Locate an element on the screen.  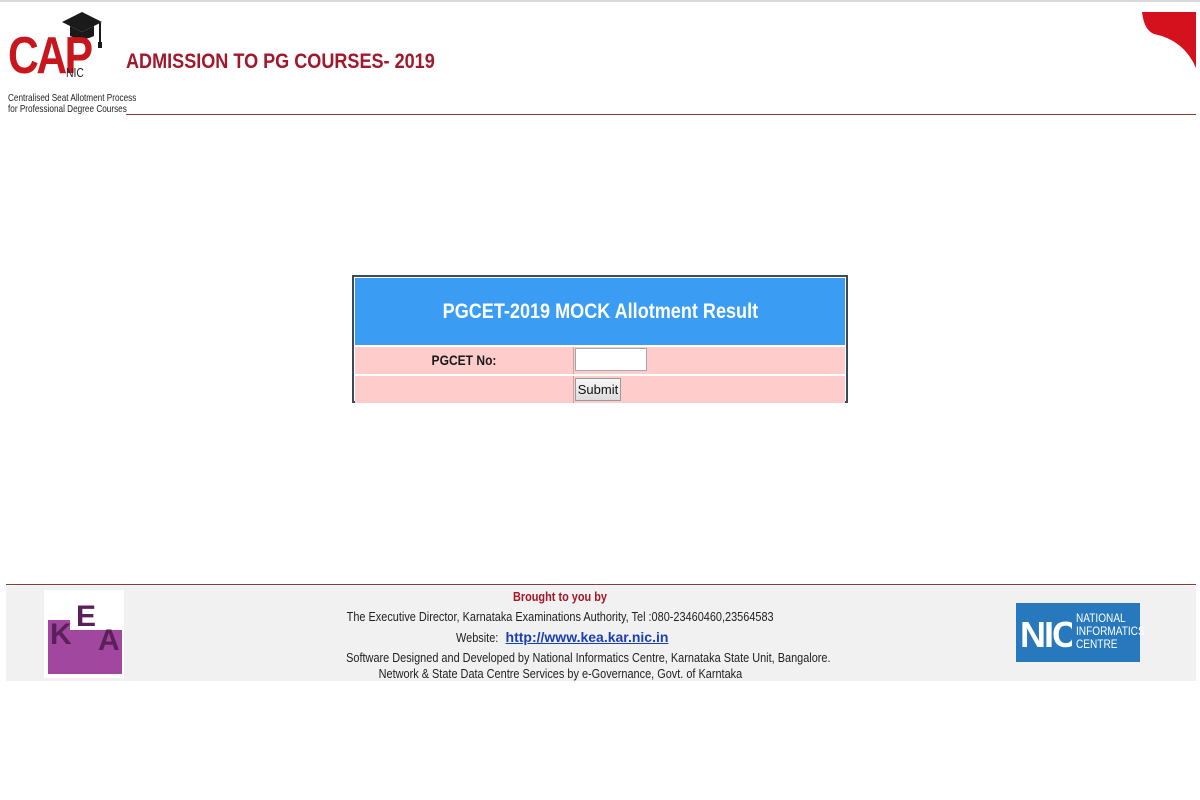
footer-brought-by: Brought to you by is located at coordinates (560, 596).